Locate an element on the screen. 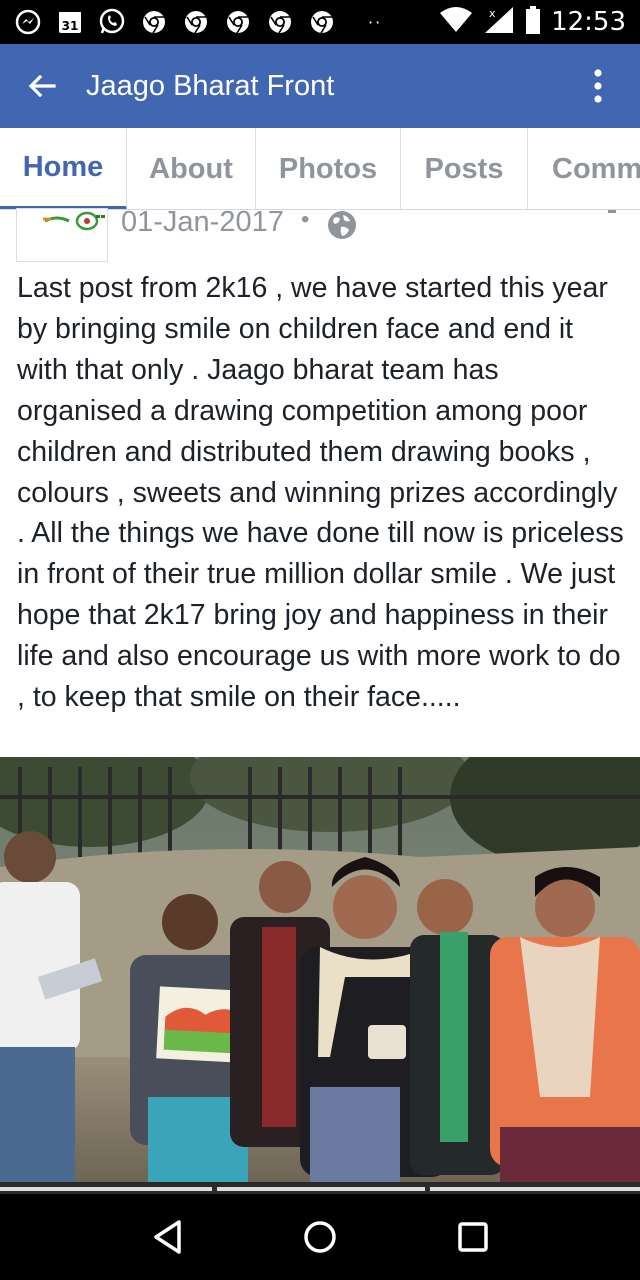  more-options-button is located at coordinates (598, 86).